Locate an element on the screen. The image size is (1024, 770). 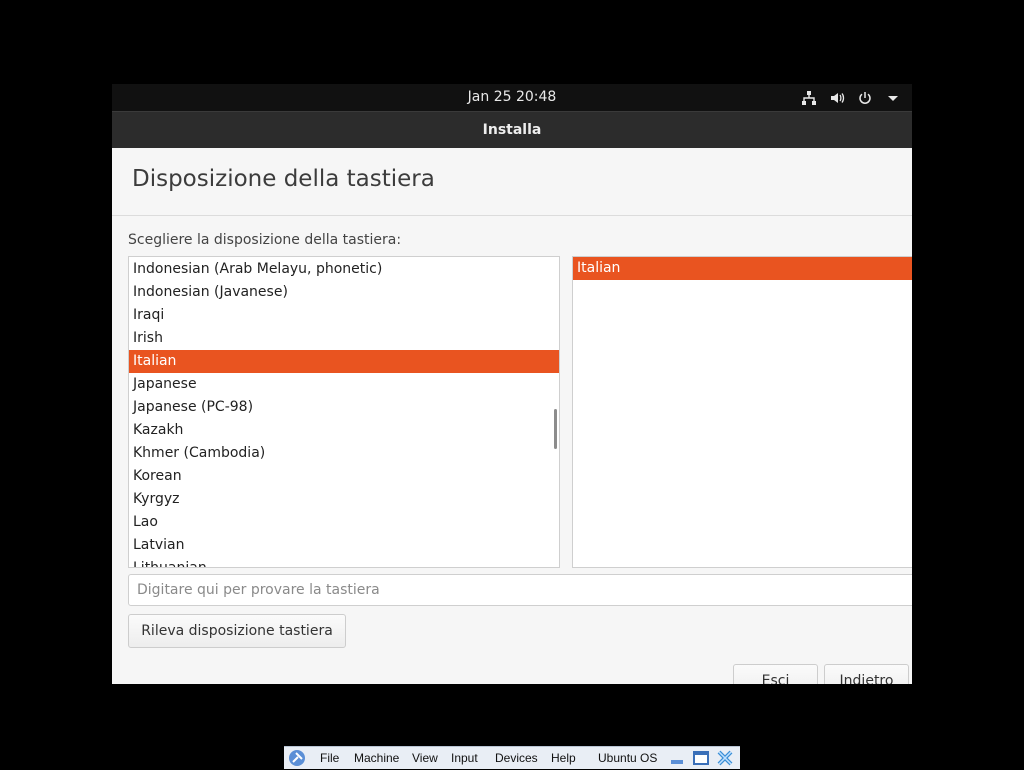
layout-item: Japanese (PC-98) is located at coordinates (344, 407).